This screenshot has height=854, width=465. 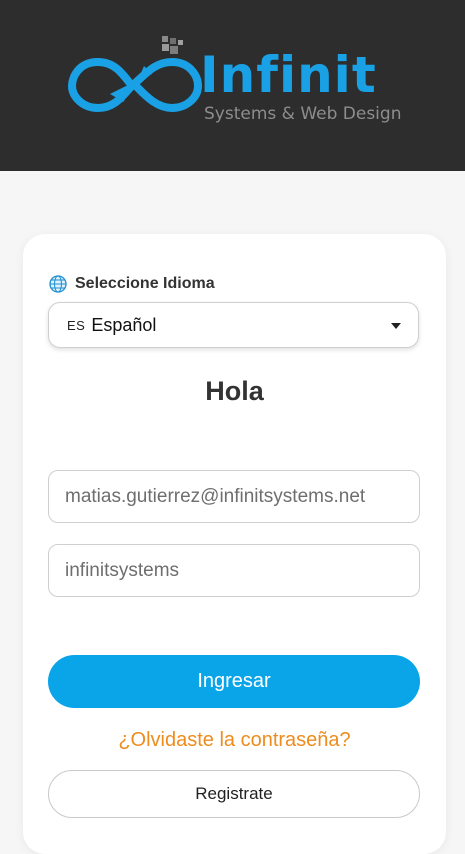 I want to click on language-label: Seleccione Idioma, so click(x=145, y=283).